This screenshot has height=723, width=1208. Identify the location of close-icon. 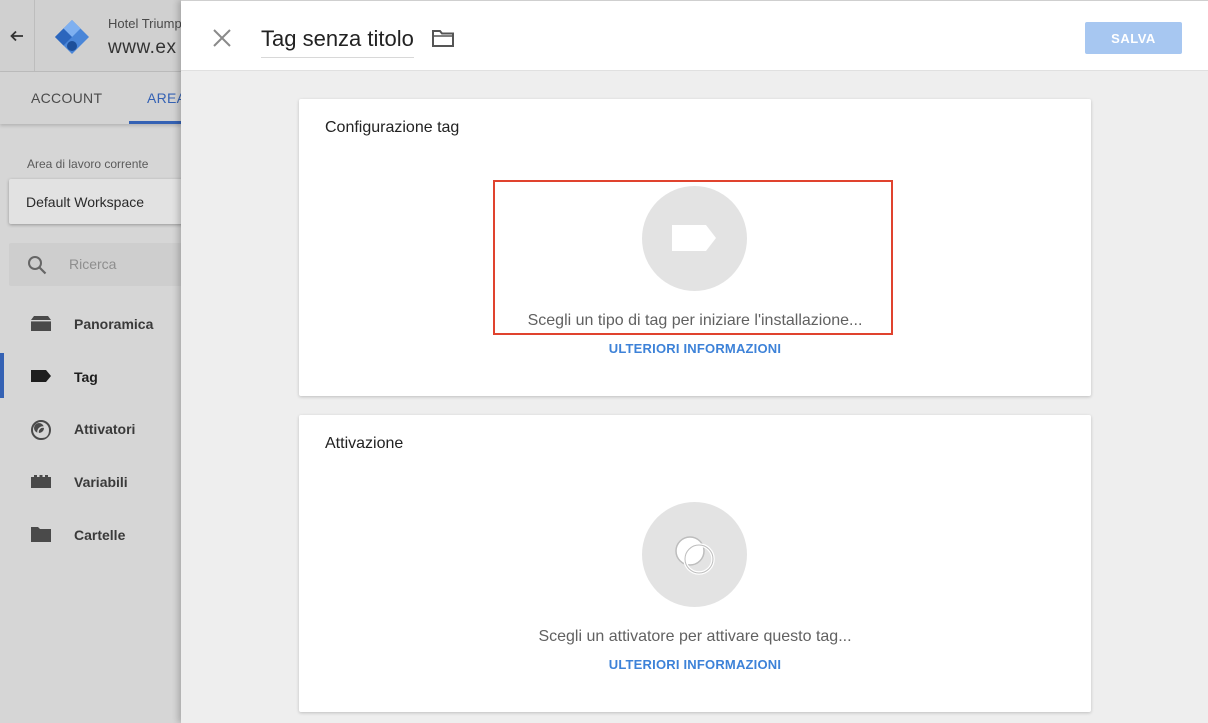
(222, 38).